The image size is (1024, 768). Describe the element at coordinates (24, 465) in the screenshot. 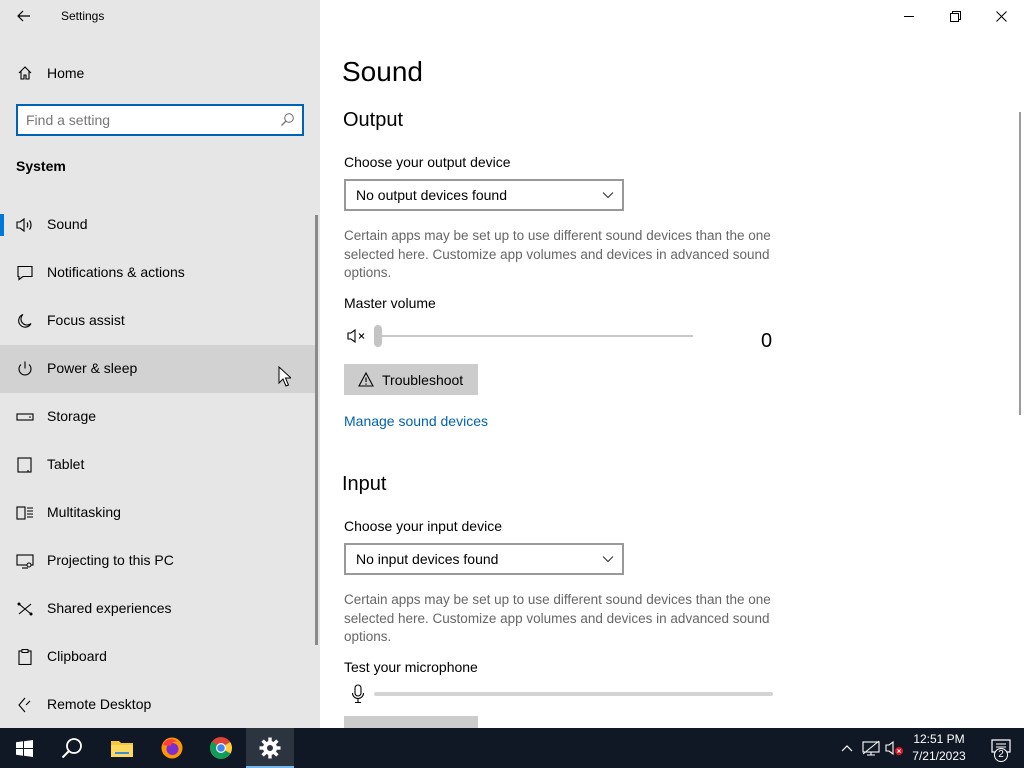

I see `tablet-icon` at that location.